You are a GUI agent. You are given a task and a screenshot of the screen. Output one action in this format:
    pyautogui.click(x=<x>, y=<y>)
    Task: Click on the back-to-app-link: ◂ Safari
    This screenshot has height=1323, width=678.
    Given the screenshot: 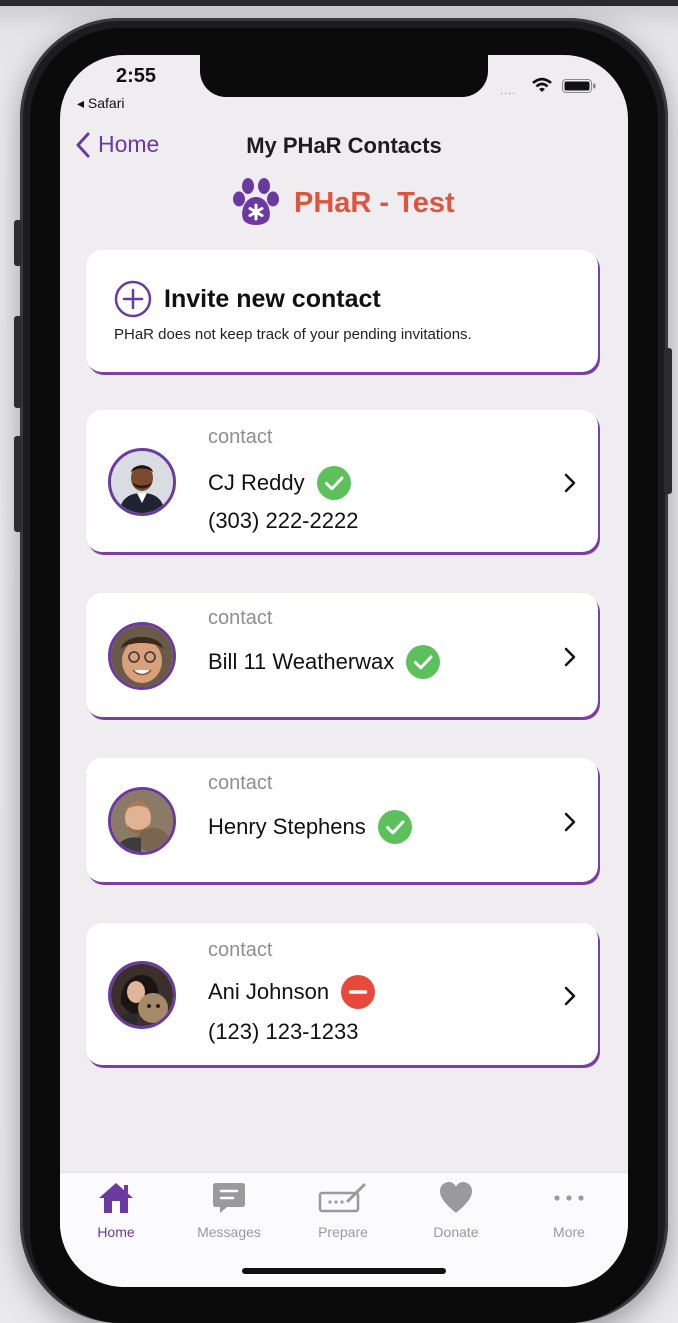 What is the action you would take?
    pyautogui.click(x=101, y=103)
    